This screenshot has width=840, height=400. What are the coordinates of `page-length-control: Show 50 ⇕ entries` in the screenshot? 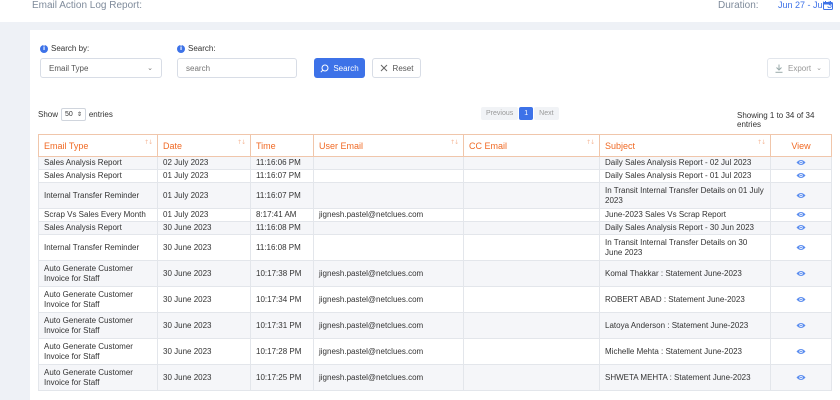 It's located at (75, 114).